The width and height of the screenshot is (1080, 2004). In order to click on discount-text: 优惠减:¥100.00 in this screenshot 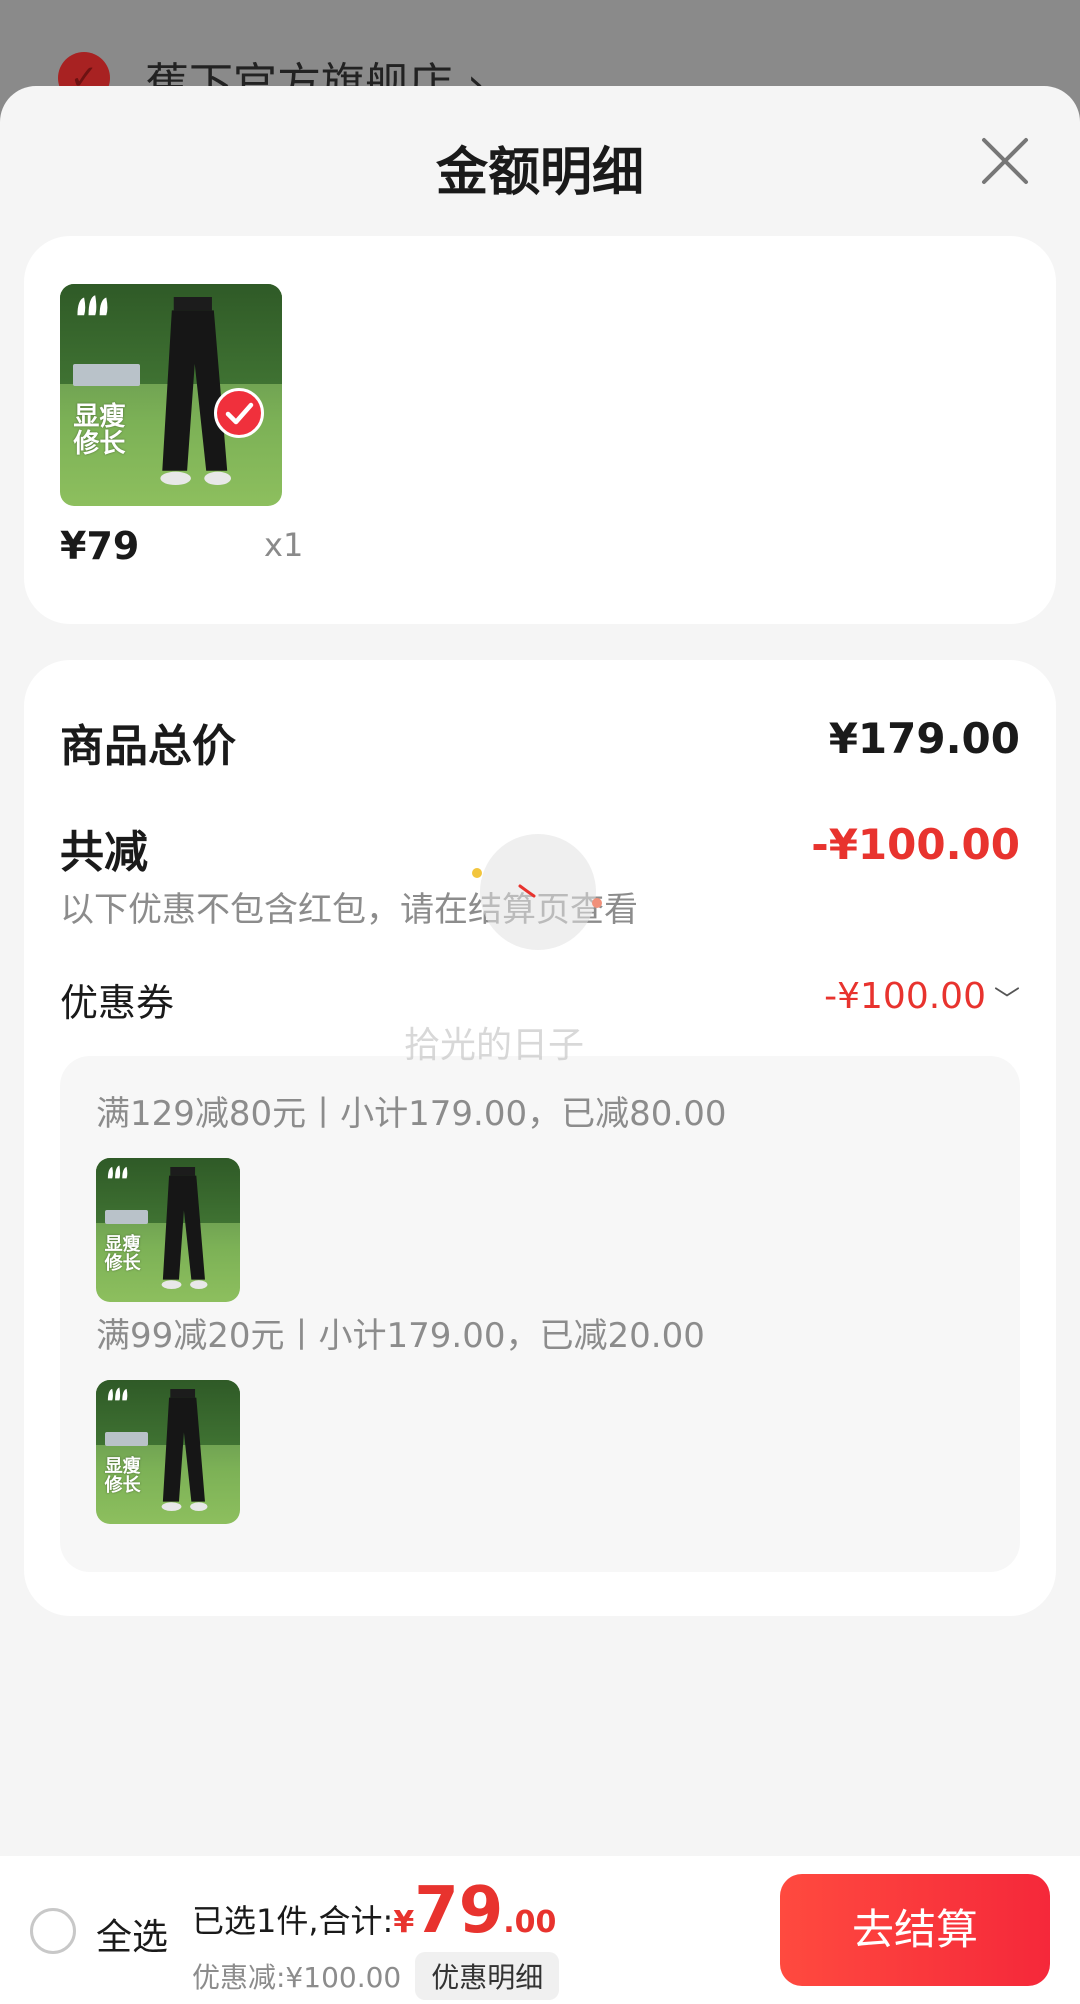, I will do `click(297, 1977)`.